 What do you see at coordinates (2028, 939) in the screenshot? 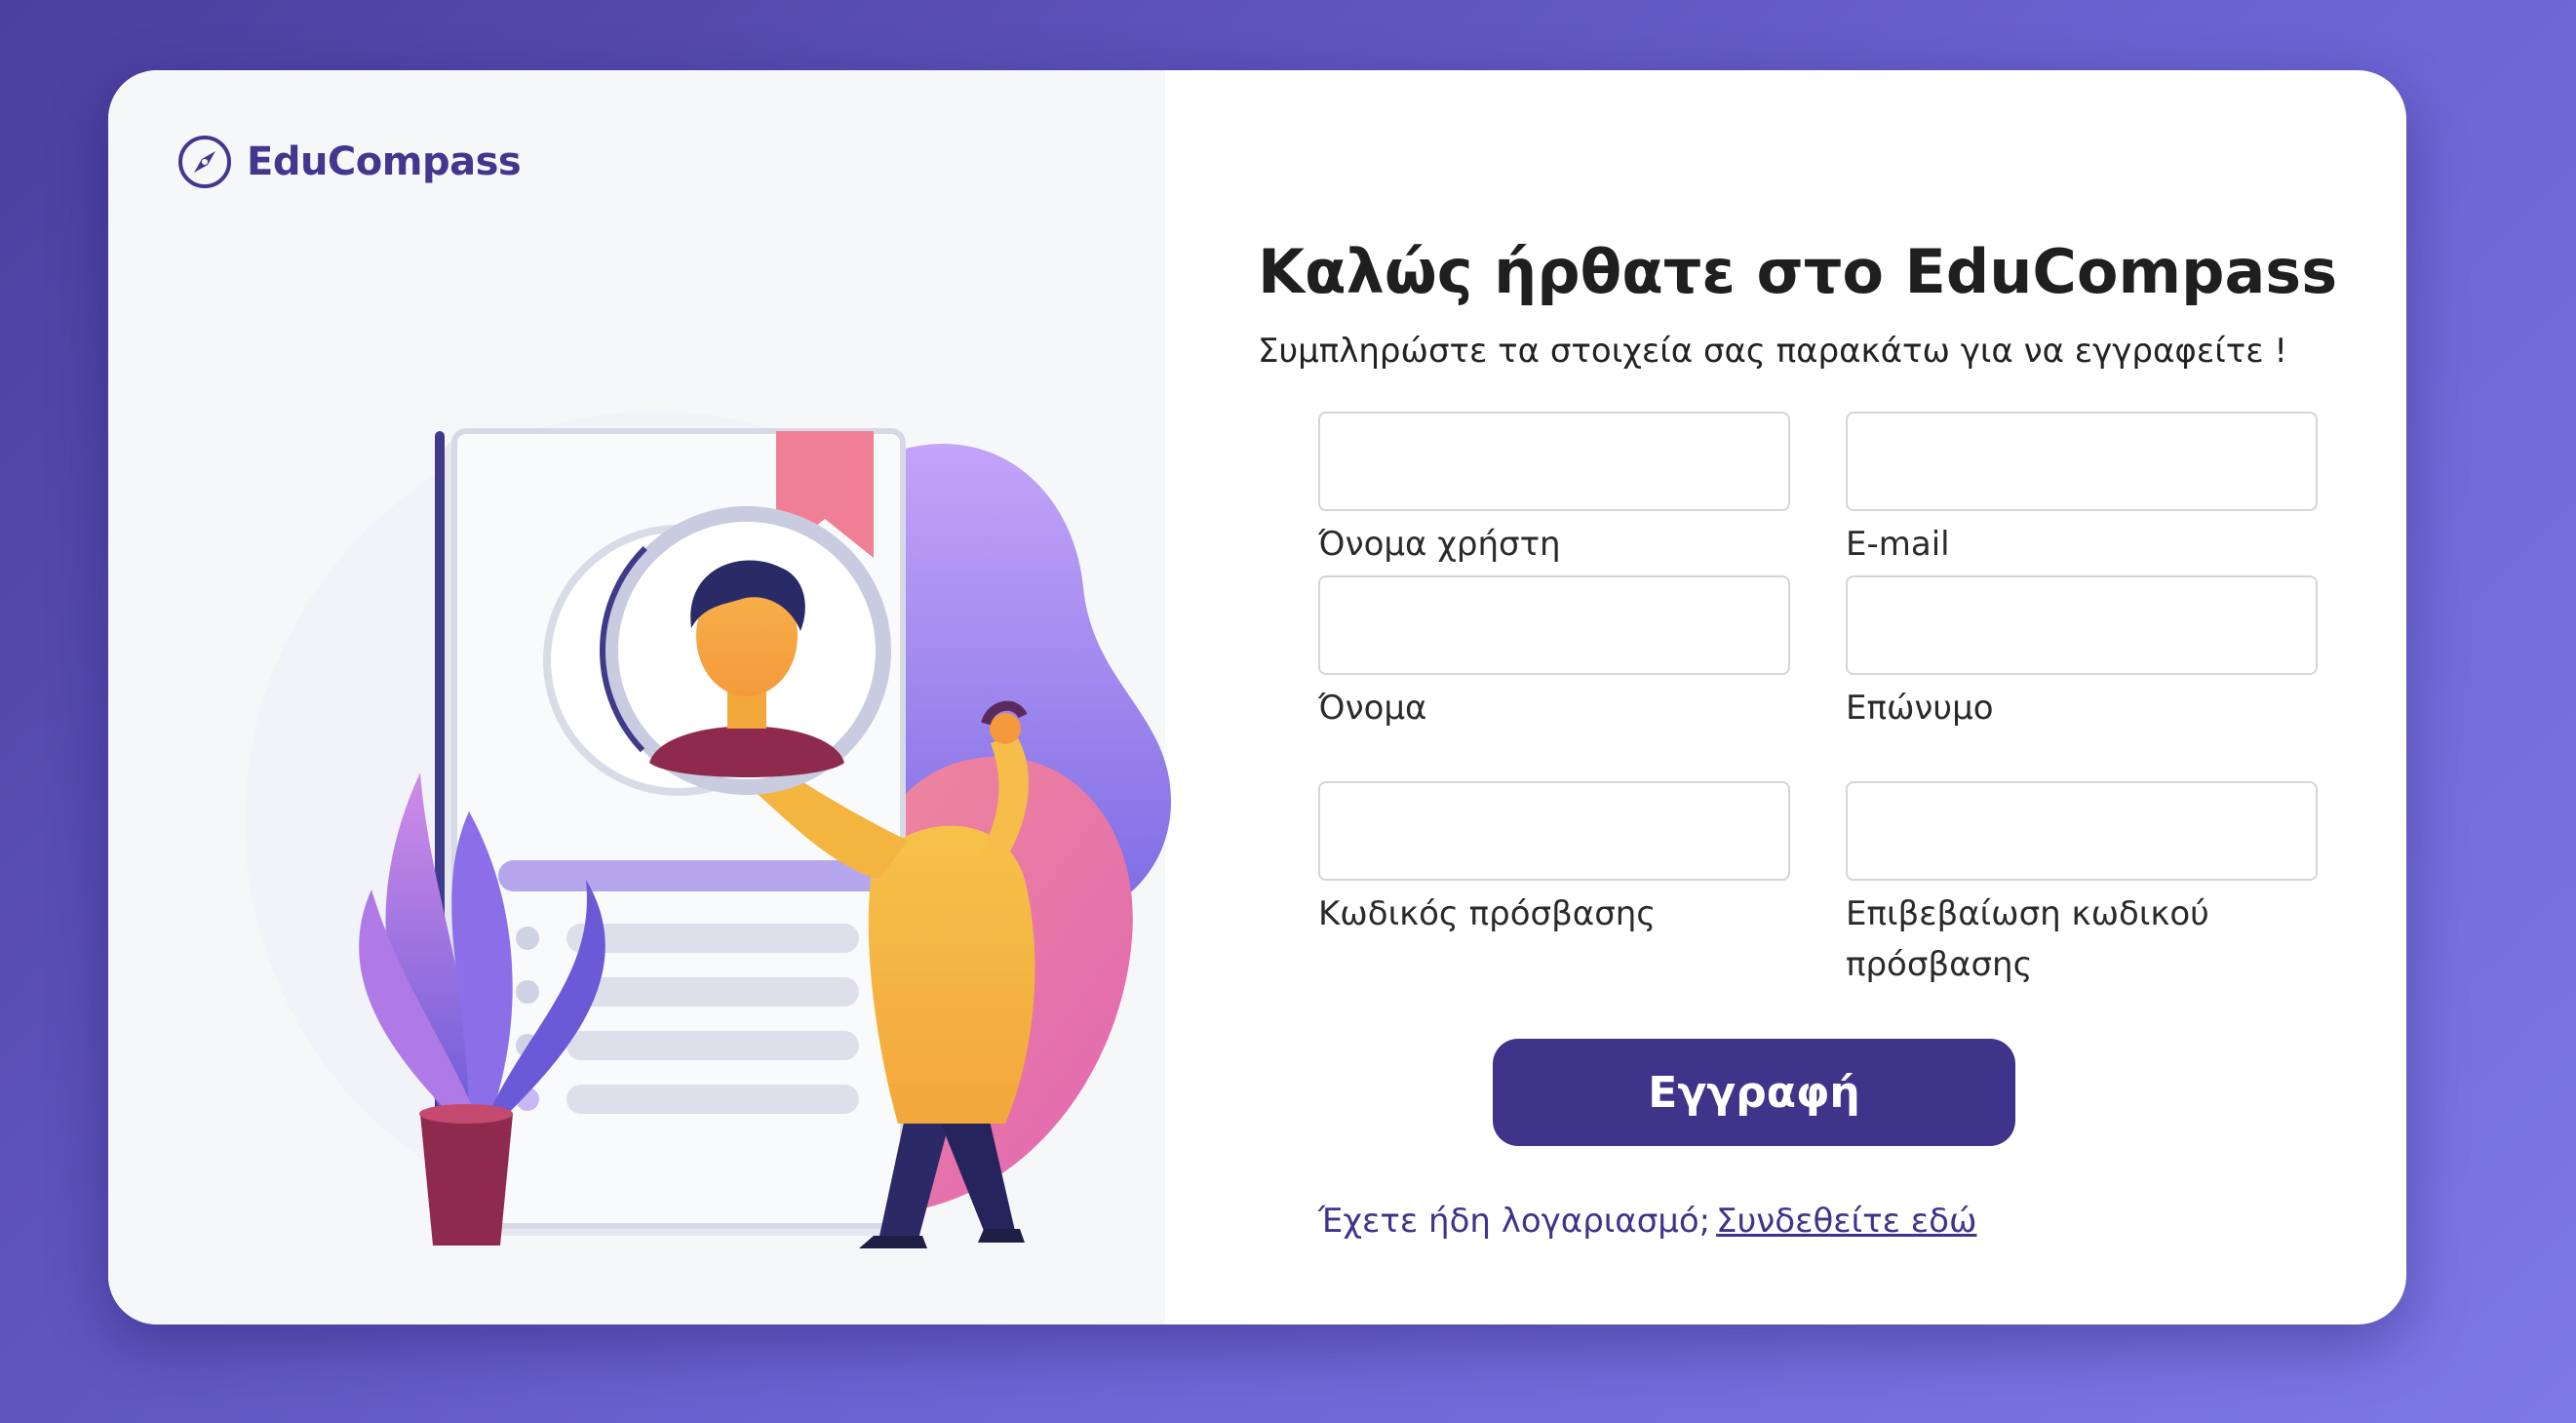
I see `password-confirm-label: Επιβεβαίωση κωδικού πρόσβασης` at bounding box center [2028, 939].